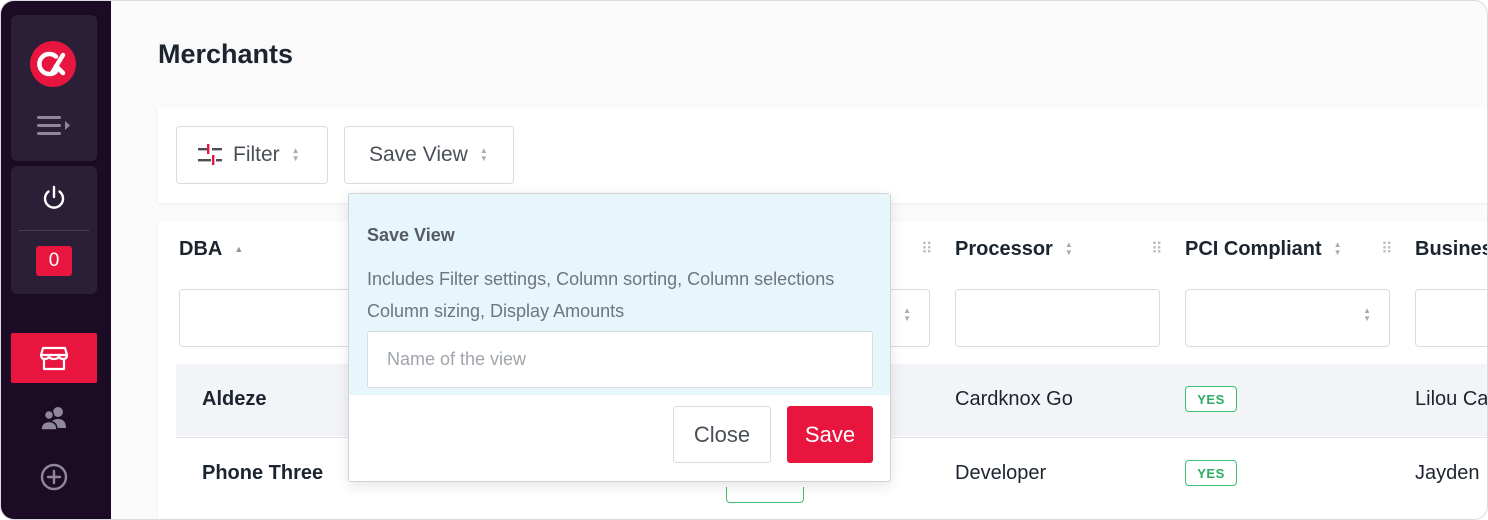 This screenshot has width=1488, height=520. I want to click on close-button: Close, so click(722, 434).